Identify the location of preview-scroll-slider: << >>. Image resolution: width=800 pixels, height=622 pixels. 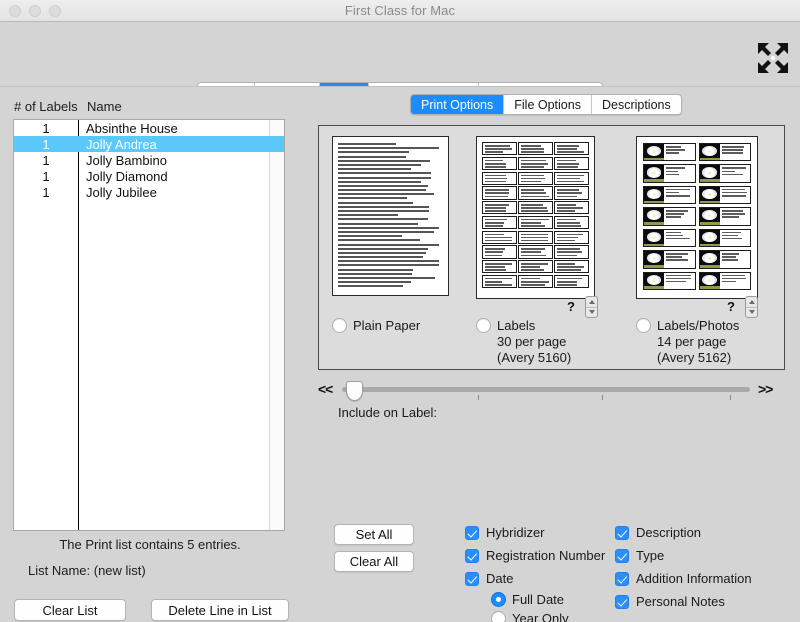
(550, 391).